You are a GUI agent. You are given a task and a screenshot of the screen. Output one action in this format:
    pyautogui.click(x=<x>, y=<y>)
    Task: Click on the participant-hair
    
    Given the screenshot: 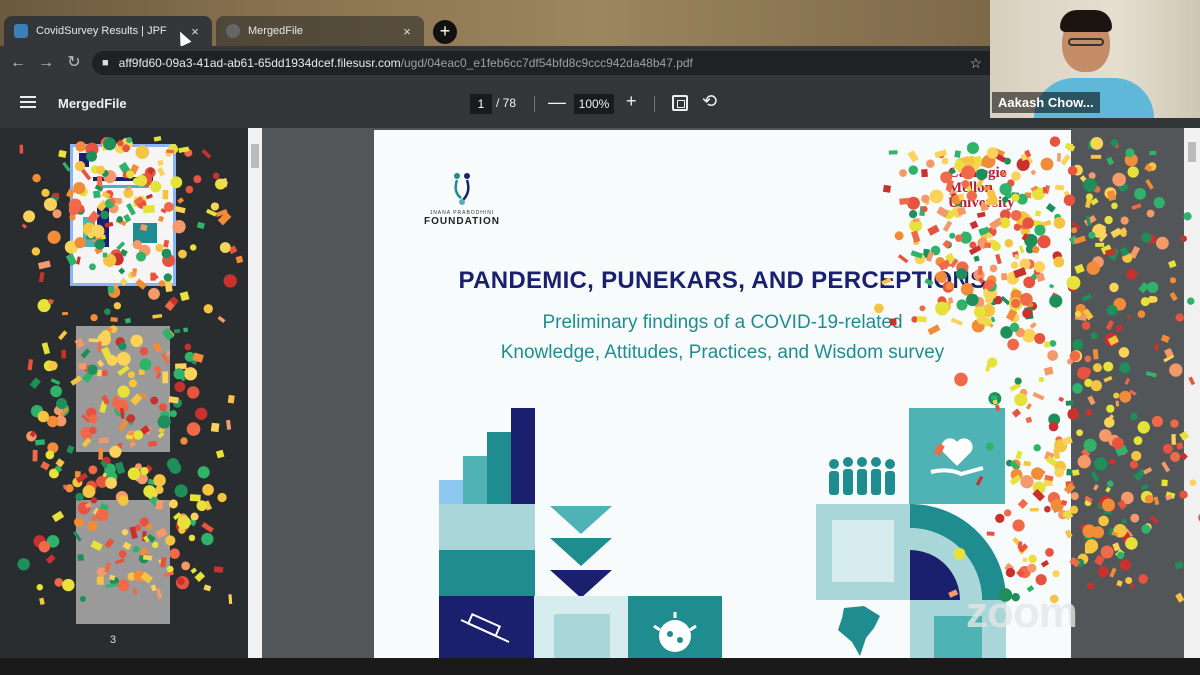 What is the action you would take?
    pyautogui.click(x=1086, y=21)
    